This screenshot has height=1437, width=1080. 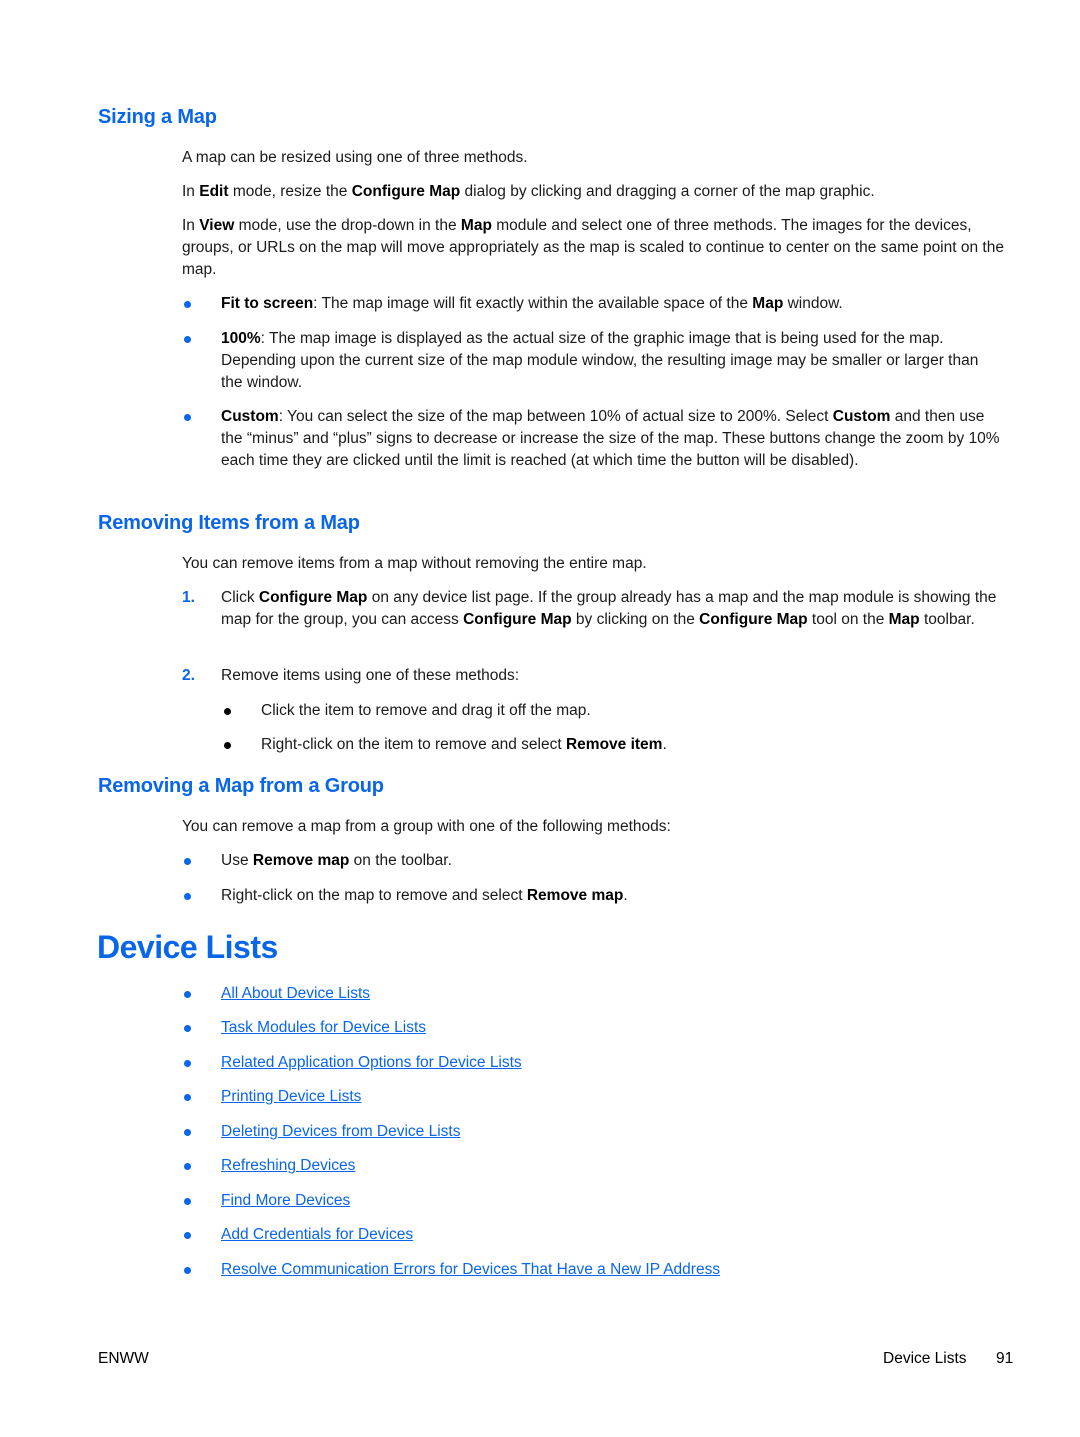 I want to click on link-add-credentials: Add Credentials for Devices, so click(x=611, y=1235).